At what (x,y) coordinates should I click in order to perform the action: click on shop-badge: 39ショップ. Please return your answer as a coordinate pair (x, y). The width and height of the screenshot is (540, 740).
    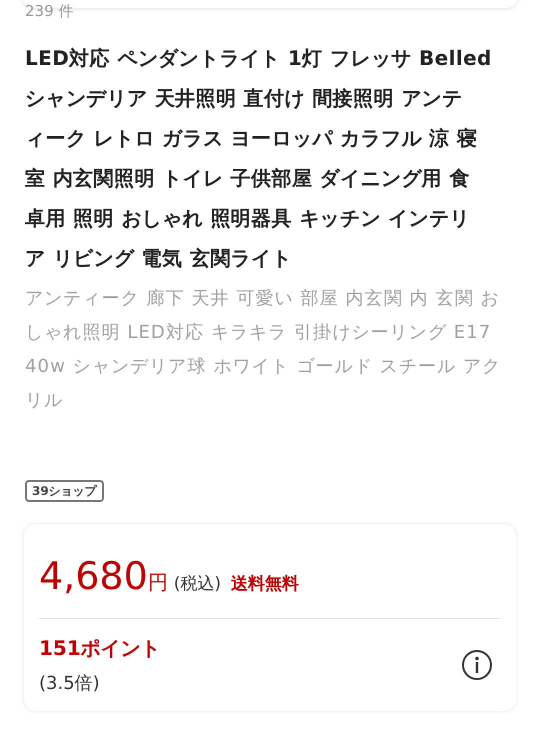
    Looking at the image, I should click on (64, 491).